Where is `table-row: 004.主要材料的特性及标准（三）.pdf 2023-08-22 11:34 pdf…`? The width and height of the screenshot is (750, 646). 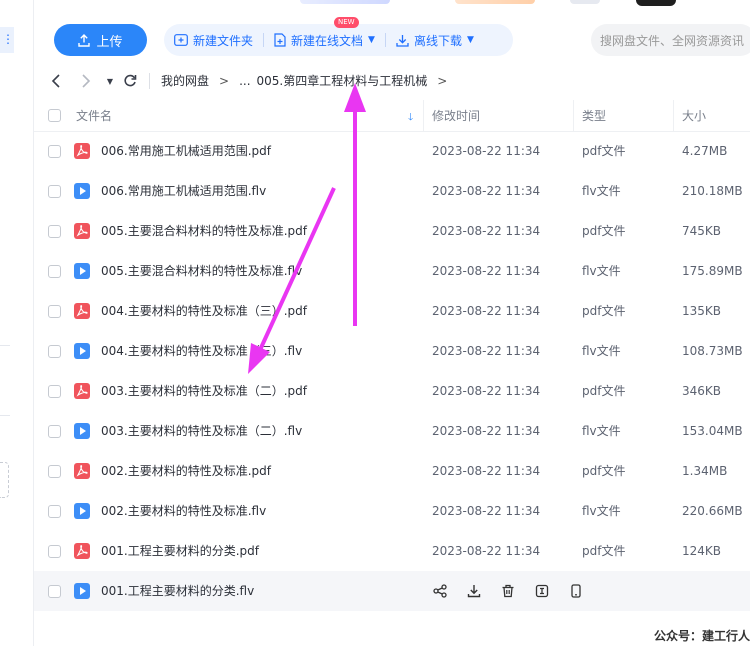 table-row: 004.主要材料的特性及标准（三）.pdf 2023-08-22 11:34 pdf… is located at coordinates (392, 311).